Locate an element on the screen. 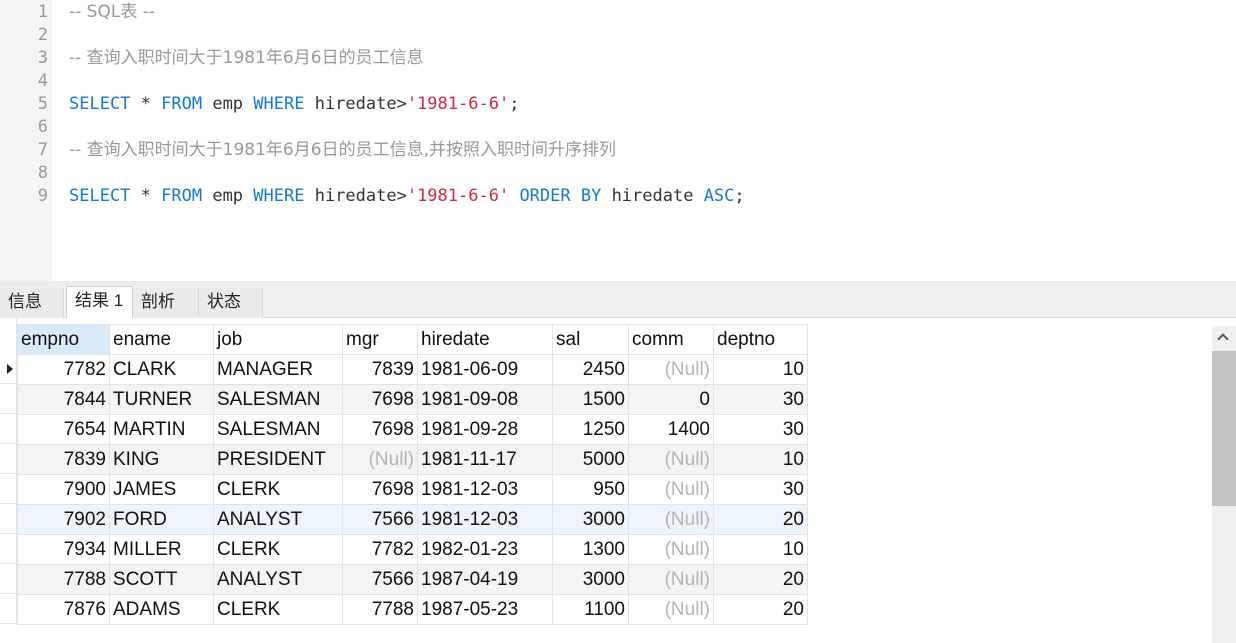 The width and height of the screenshot is (1236, 643). cell-comm: 1400 is located at coordinates (671, 429).